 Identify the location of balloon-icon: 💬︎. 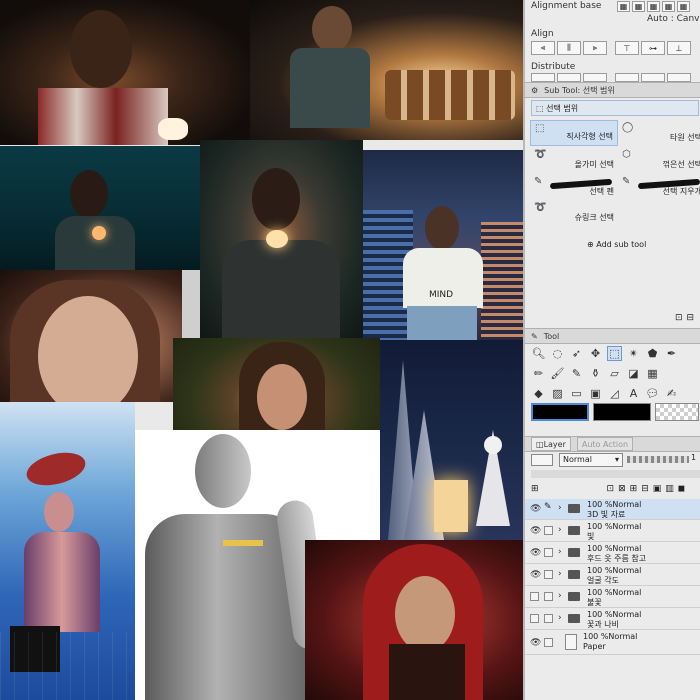
(652, 393).